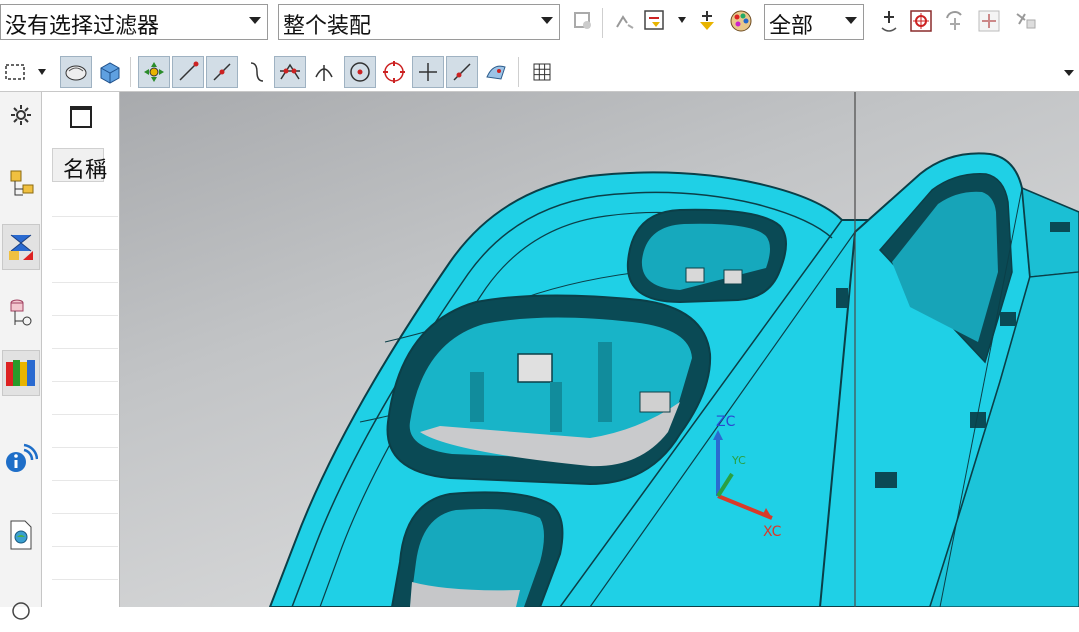 The image size is (1079, 632). I want to click on circle-center-icon, so click(360, 72).